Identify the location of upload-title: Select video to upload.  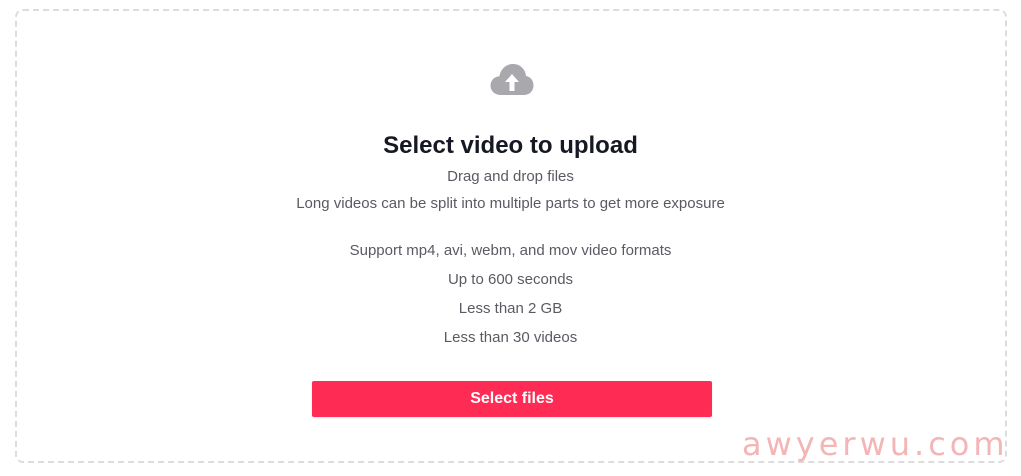
(510, 145).